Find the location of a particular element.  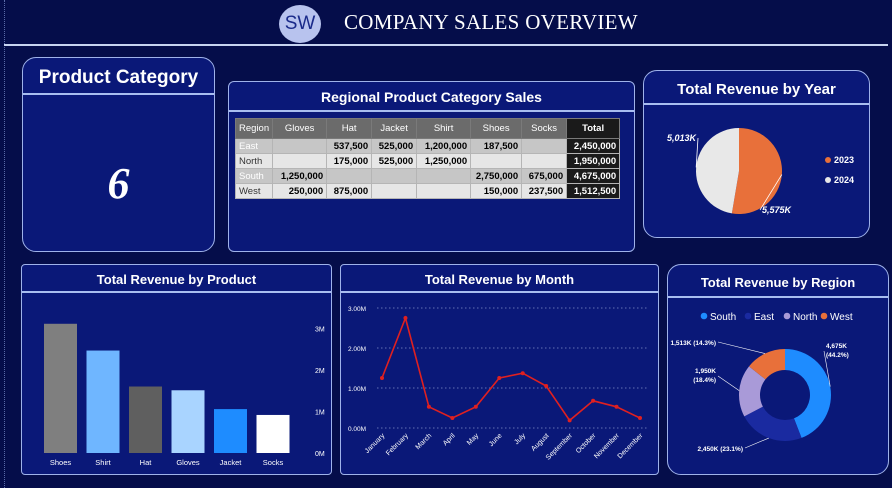

data-label: 1,513K (14.3%) is located at coordinates (693, 343).